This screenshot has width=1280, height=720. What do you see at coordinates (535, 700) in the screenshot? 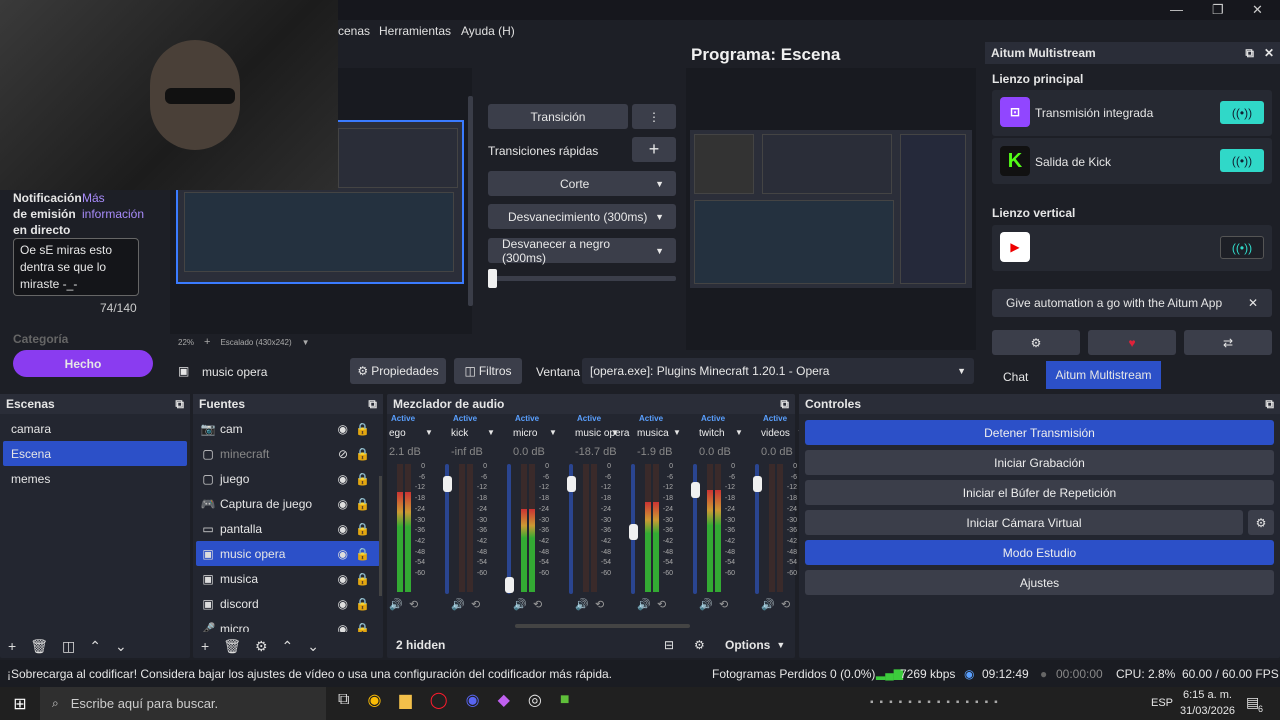
I see `obs-icon: ◎` at bounding box center [535, 700].